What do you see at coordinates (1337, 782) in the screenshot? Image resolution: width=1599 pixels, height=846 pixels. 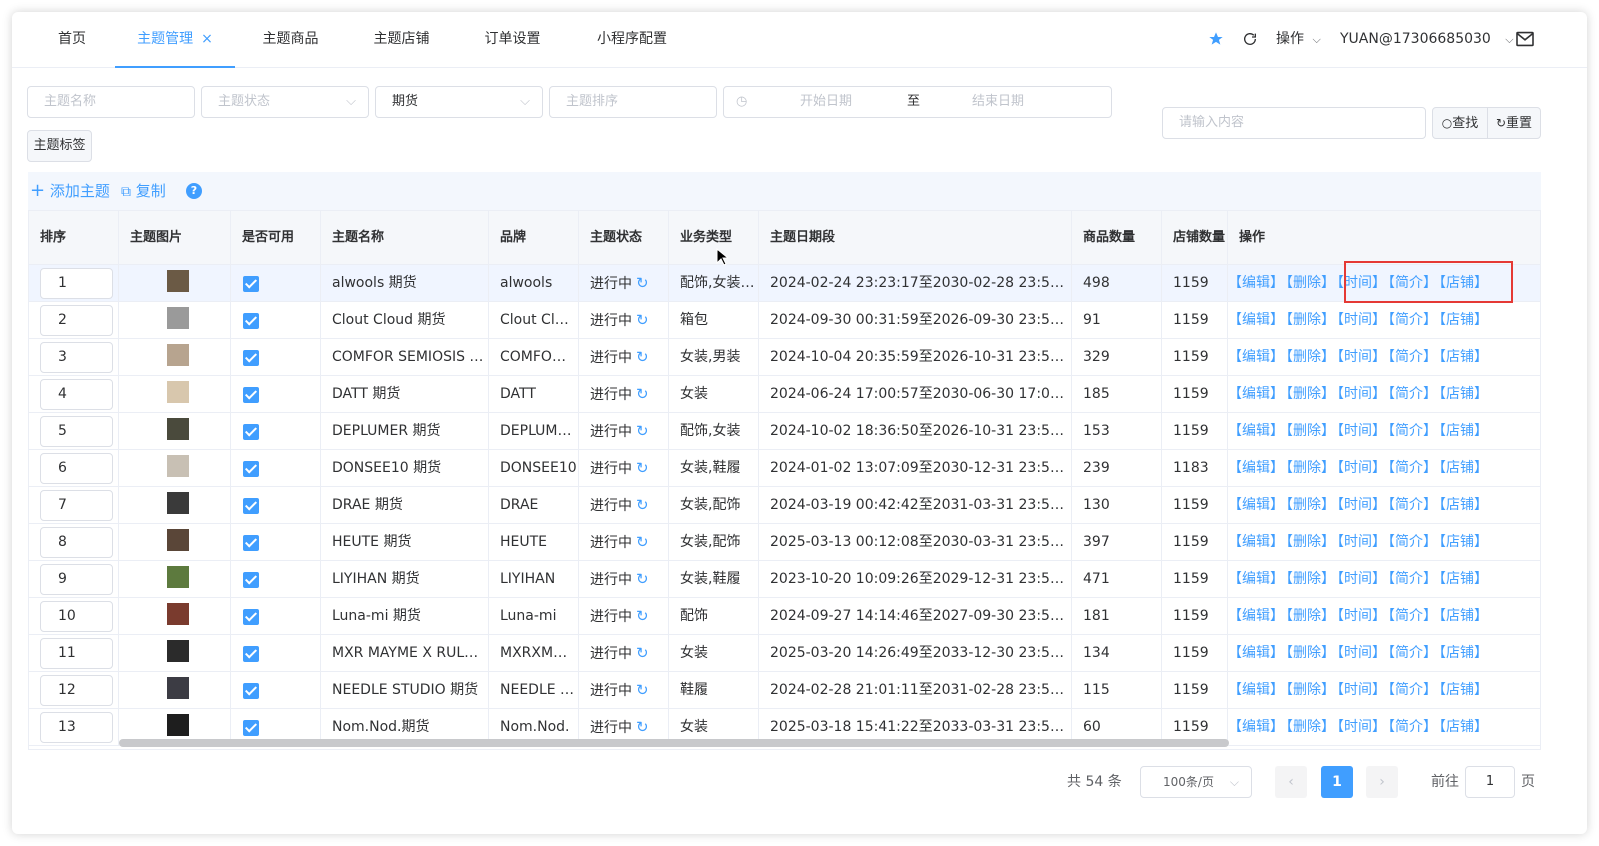 I see `current-page: 1` at bounding box center [1337, 782].